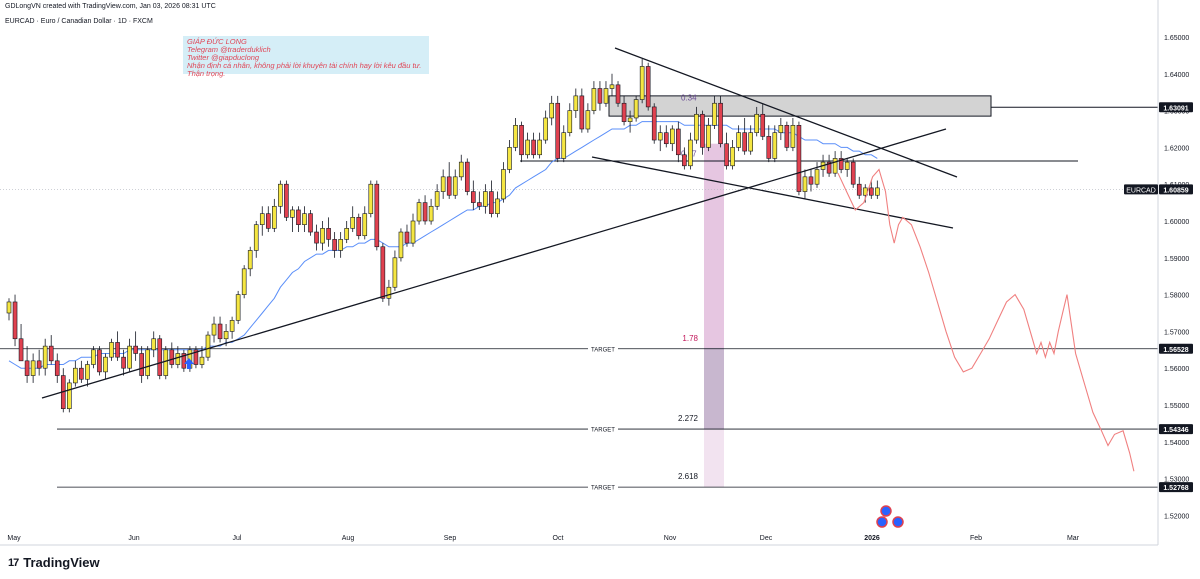  Describe the element at coordinates (1175, 488) in the screenshot. I see `price-label: 1.52768` at that location.